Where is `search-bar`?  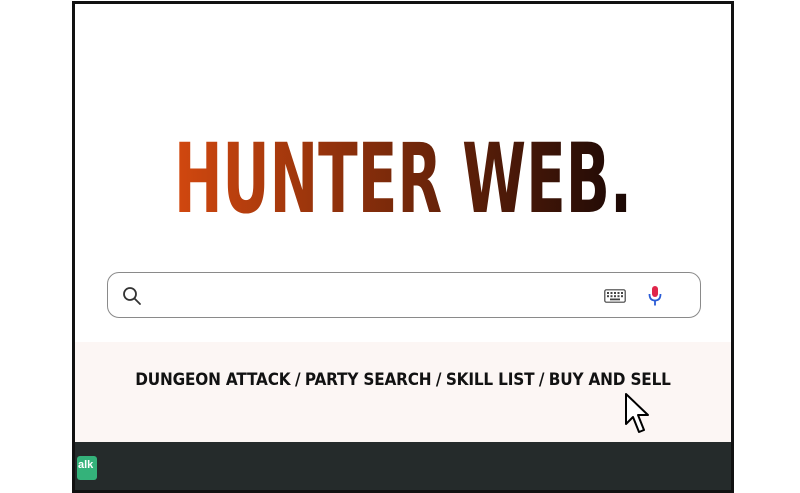
search-bar is located at coordinates (404, 295).